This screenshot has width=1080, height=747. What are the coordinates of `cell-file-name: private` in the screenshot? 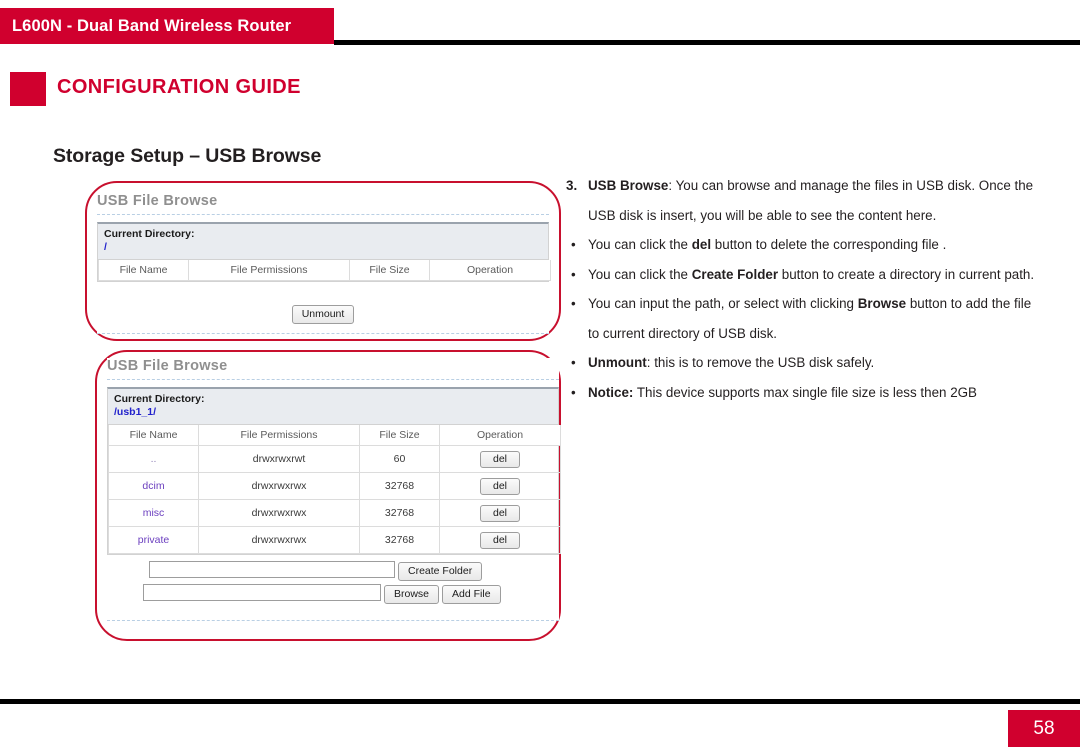 It's located at (153, 540).